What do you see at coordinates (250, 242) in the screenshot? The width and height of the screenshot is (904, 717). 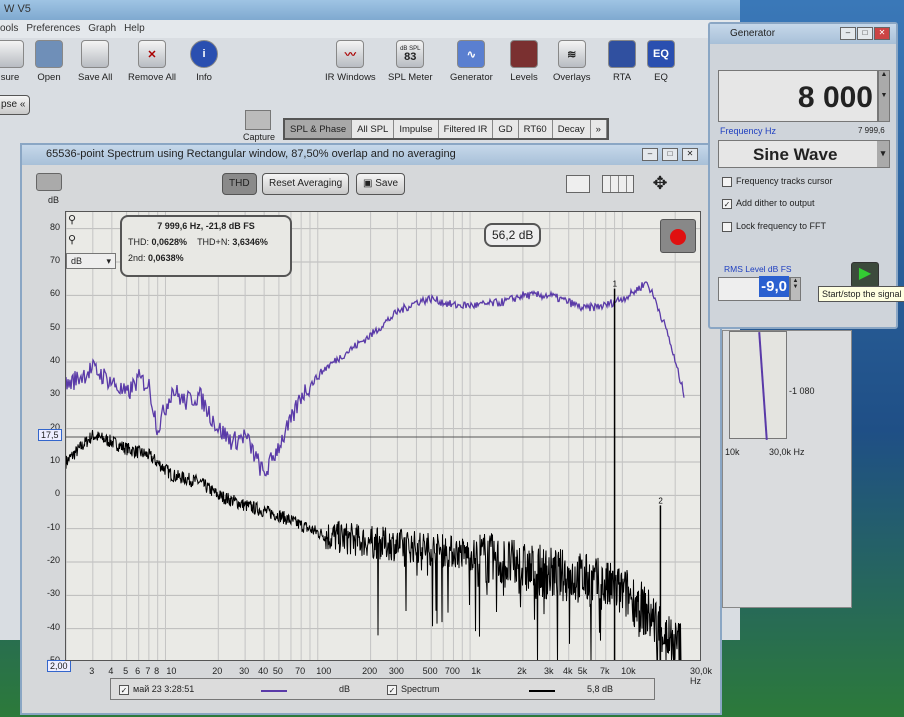 I see `thdn-value: 3,6346%` at bounding box center [250, 242].